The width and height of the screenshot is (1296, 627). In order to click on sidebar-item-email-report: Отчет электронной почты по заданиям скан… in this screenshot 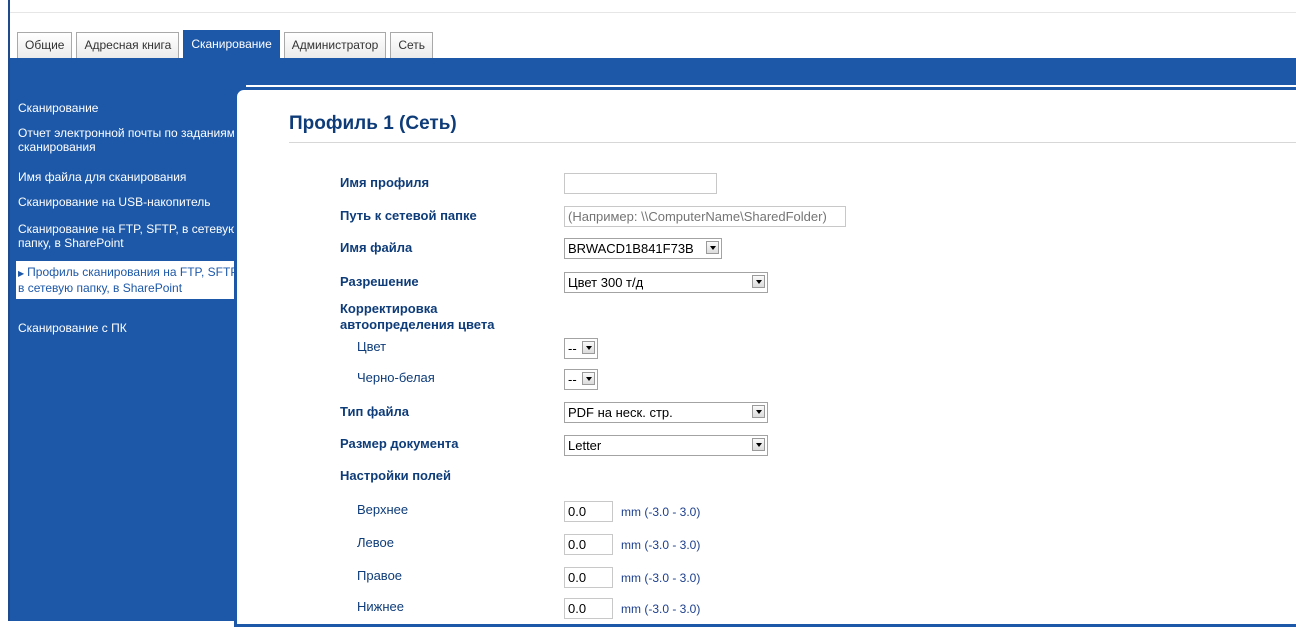, I will do `click(129, 140)`.